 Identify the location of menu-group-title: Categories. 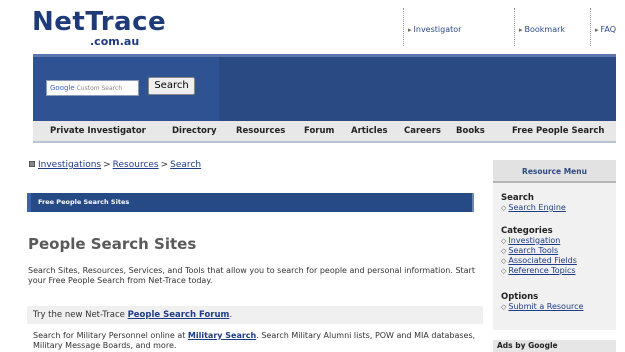
(527, 231).